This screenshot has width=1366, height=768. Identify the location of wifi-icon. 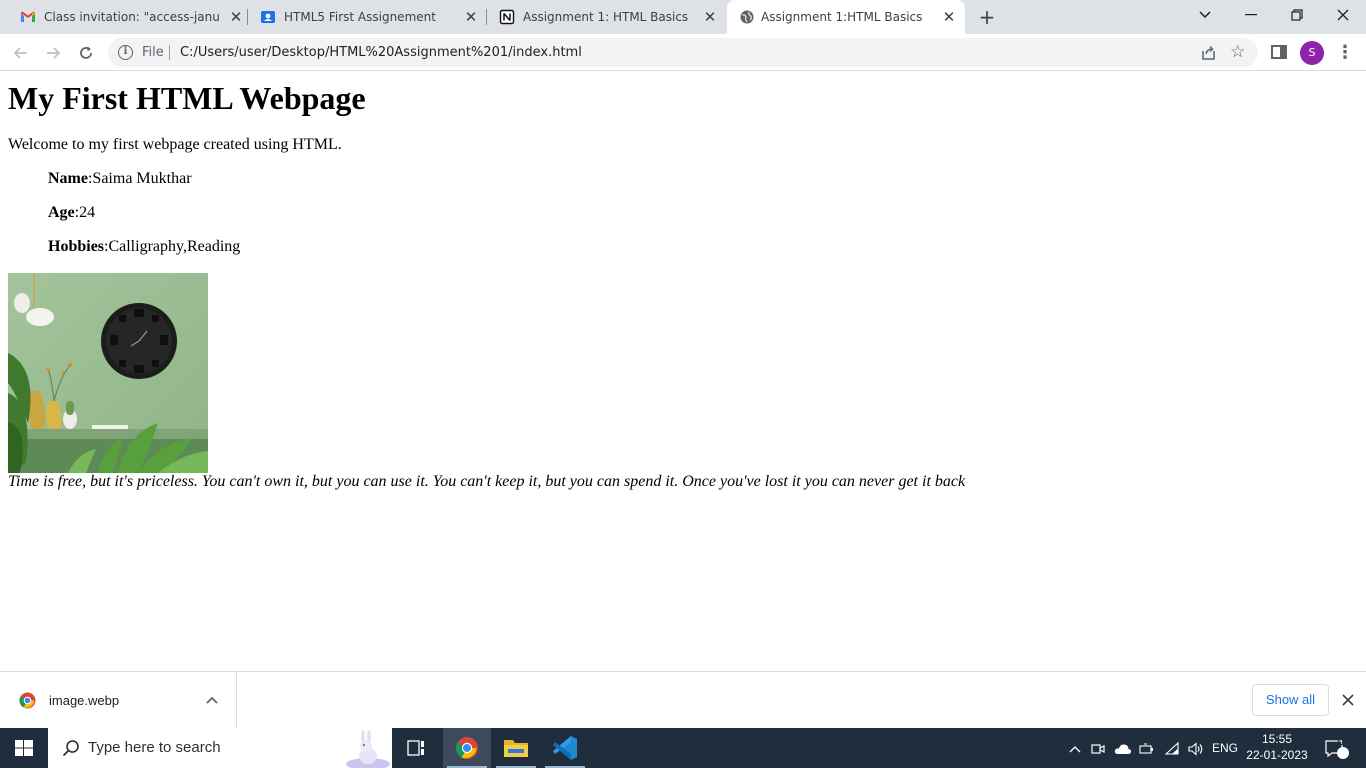
(1172, 748).